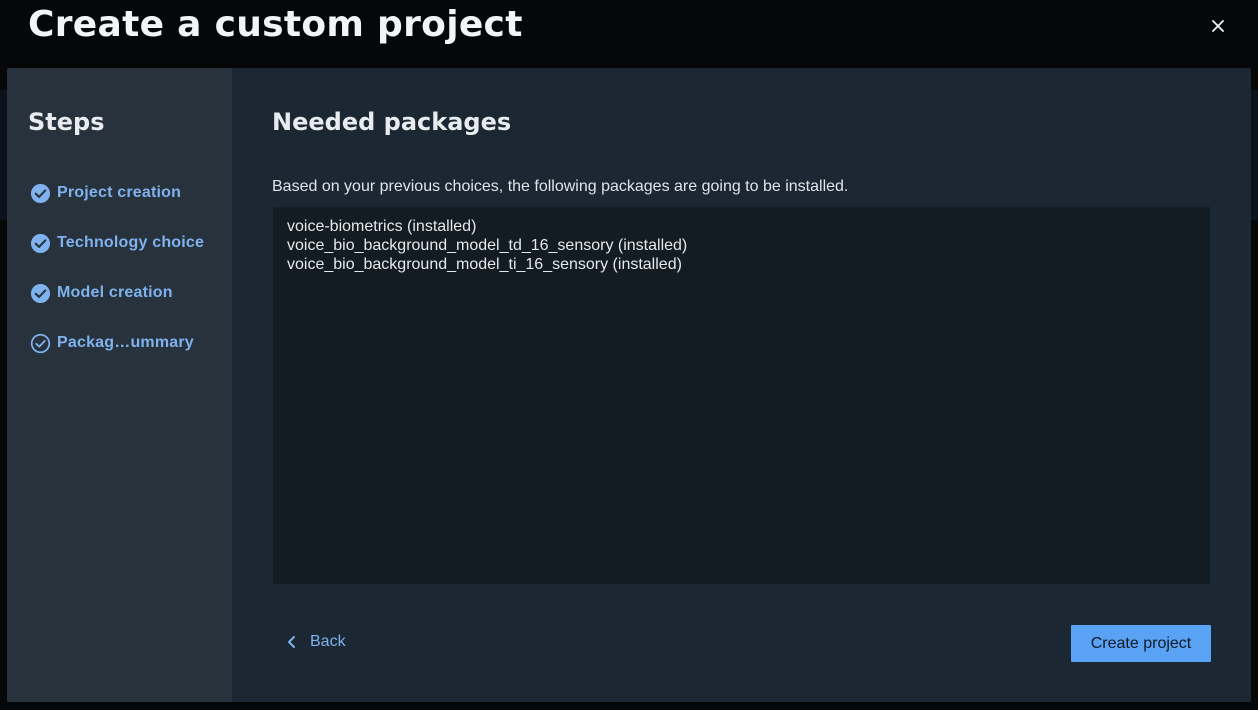 Image resolution: width=1258 pixels, height=710 pixels. I want to click on step-packages-summary: Packag…ummary, so click(112, 343).